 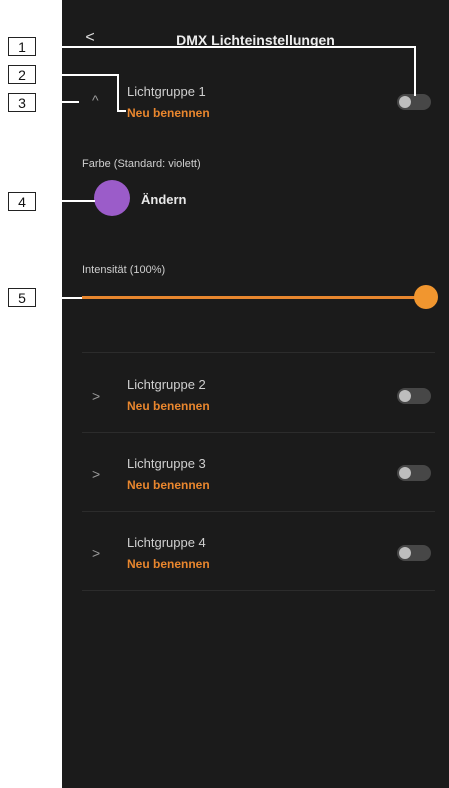 What do you see at coordinates (414, 396) in the screenshot?
I see `group-2-toggle` at bounding box center [414, 396].